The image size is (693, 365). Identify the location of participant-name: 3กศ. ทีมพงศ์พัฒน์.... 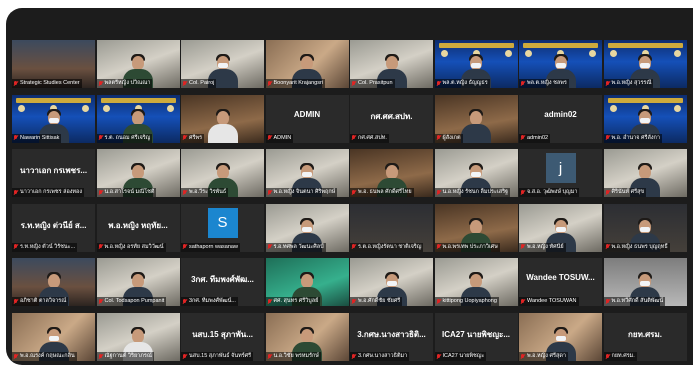
(212, 301).